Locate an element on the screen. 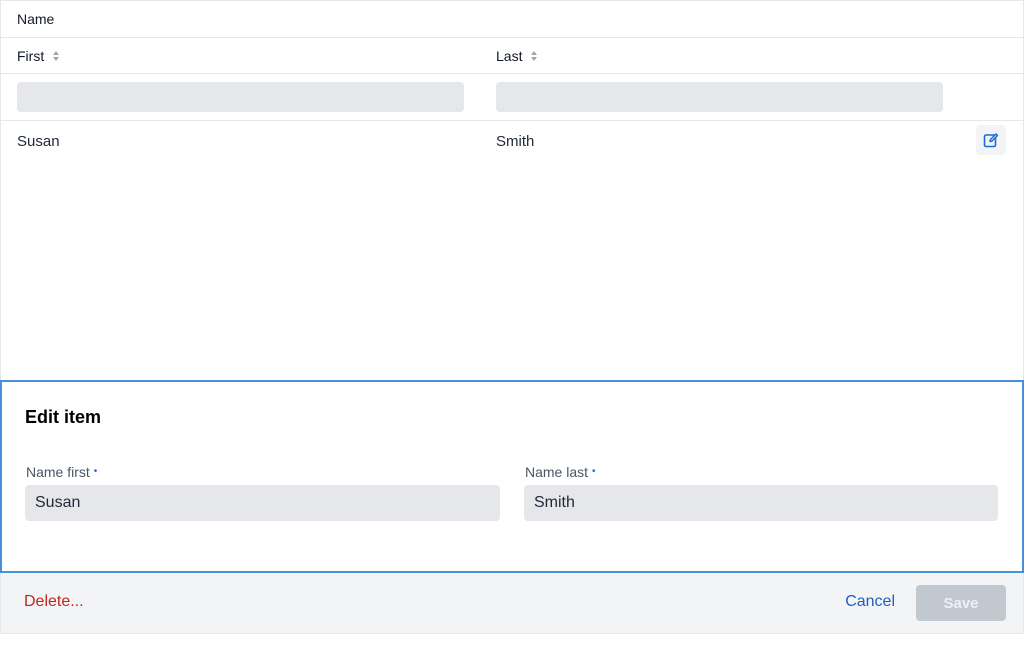 This screenshot has width=1024, height=650. name-first-input is located at coordinates (262, 503).